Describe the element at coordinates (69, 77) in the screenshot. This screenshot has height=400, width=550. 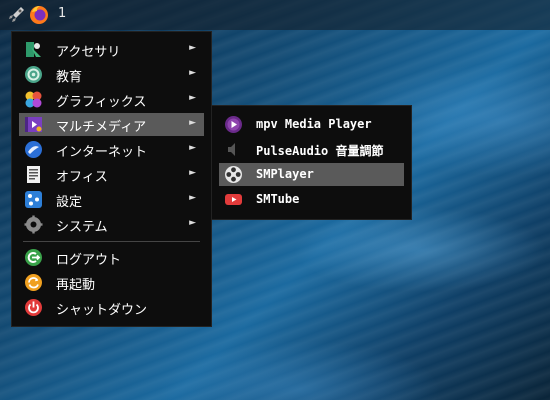
I see `menu-item-label: 教育` at that location.